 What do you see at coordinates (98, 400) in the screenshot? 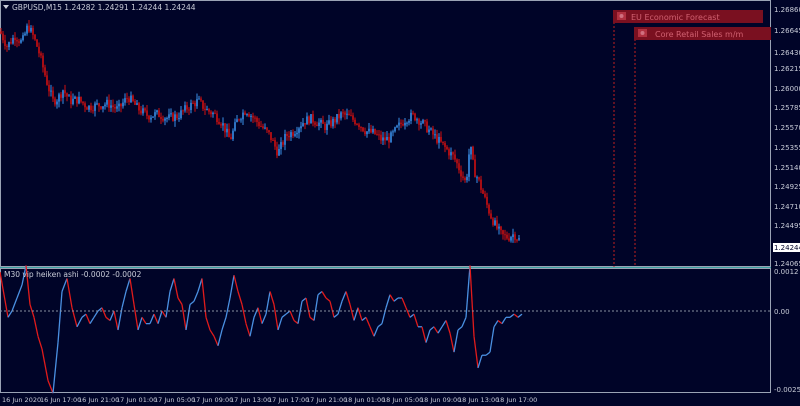
I see `time-tick: 16 Jun 21:00` at bounding box center [98, 400].